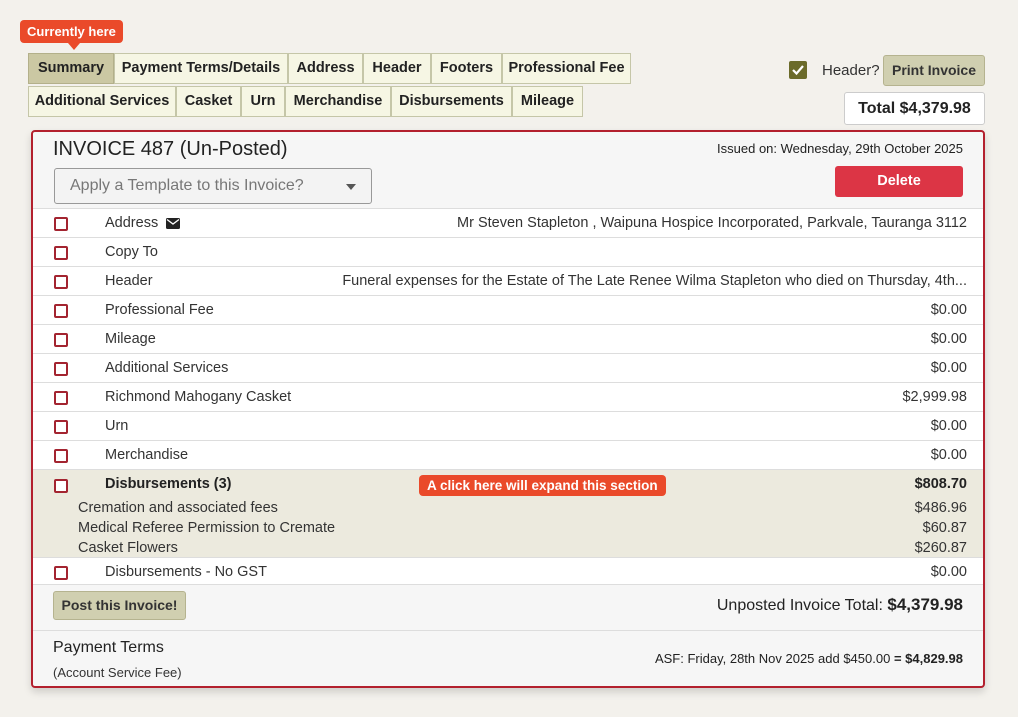 The image size is (1018, 717). What do you see at coordinates (851, 70) in the screenshot?
I see `header-toggle-label: Header?` at bounding box center [851, 70].